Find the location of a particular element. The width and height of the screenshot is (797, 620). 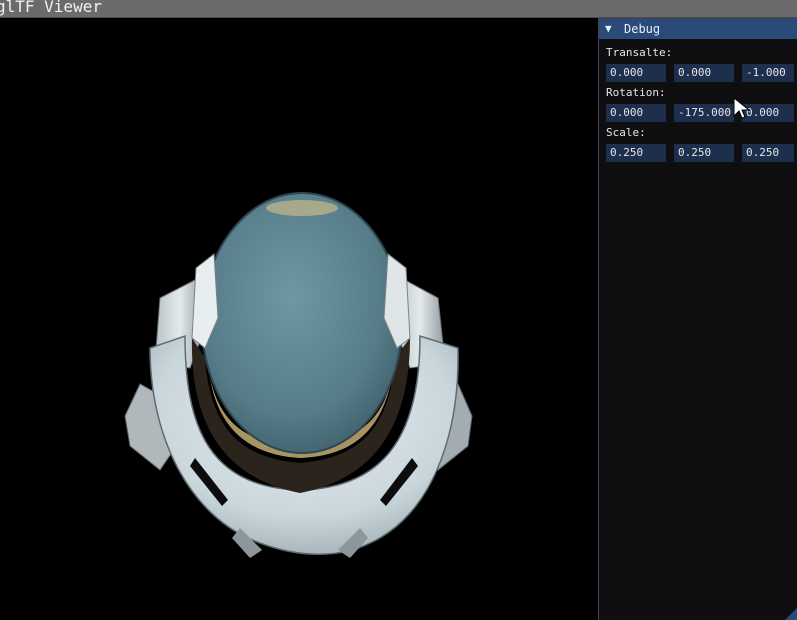

mouse-cursor-icon is located at coordinates (742, 108).